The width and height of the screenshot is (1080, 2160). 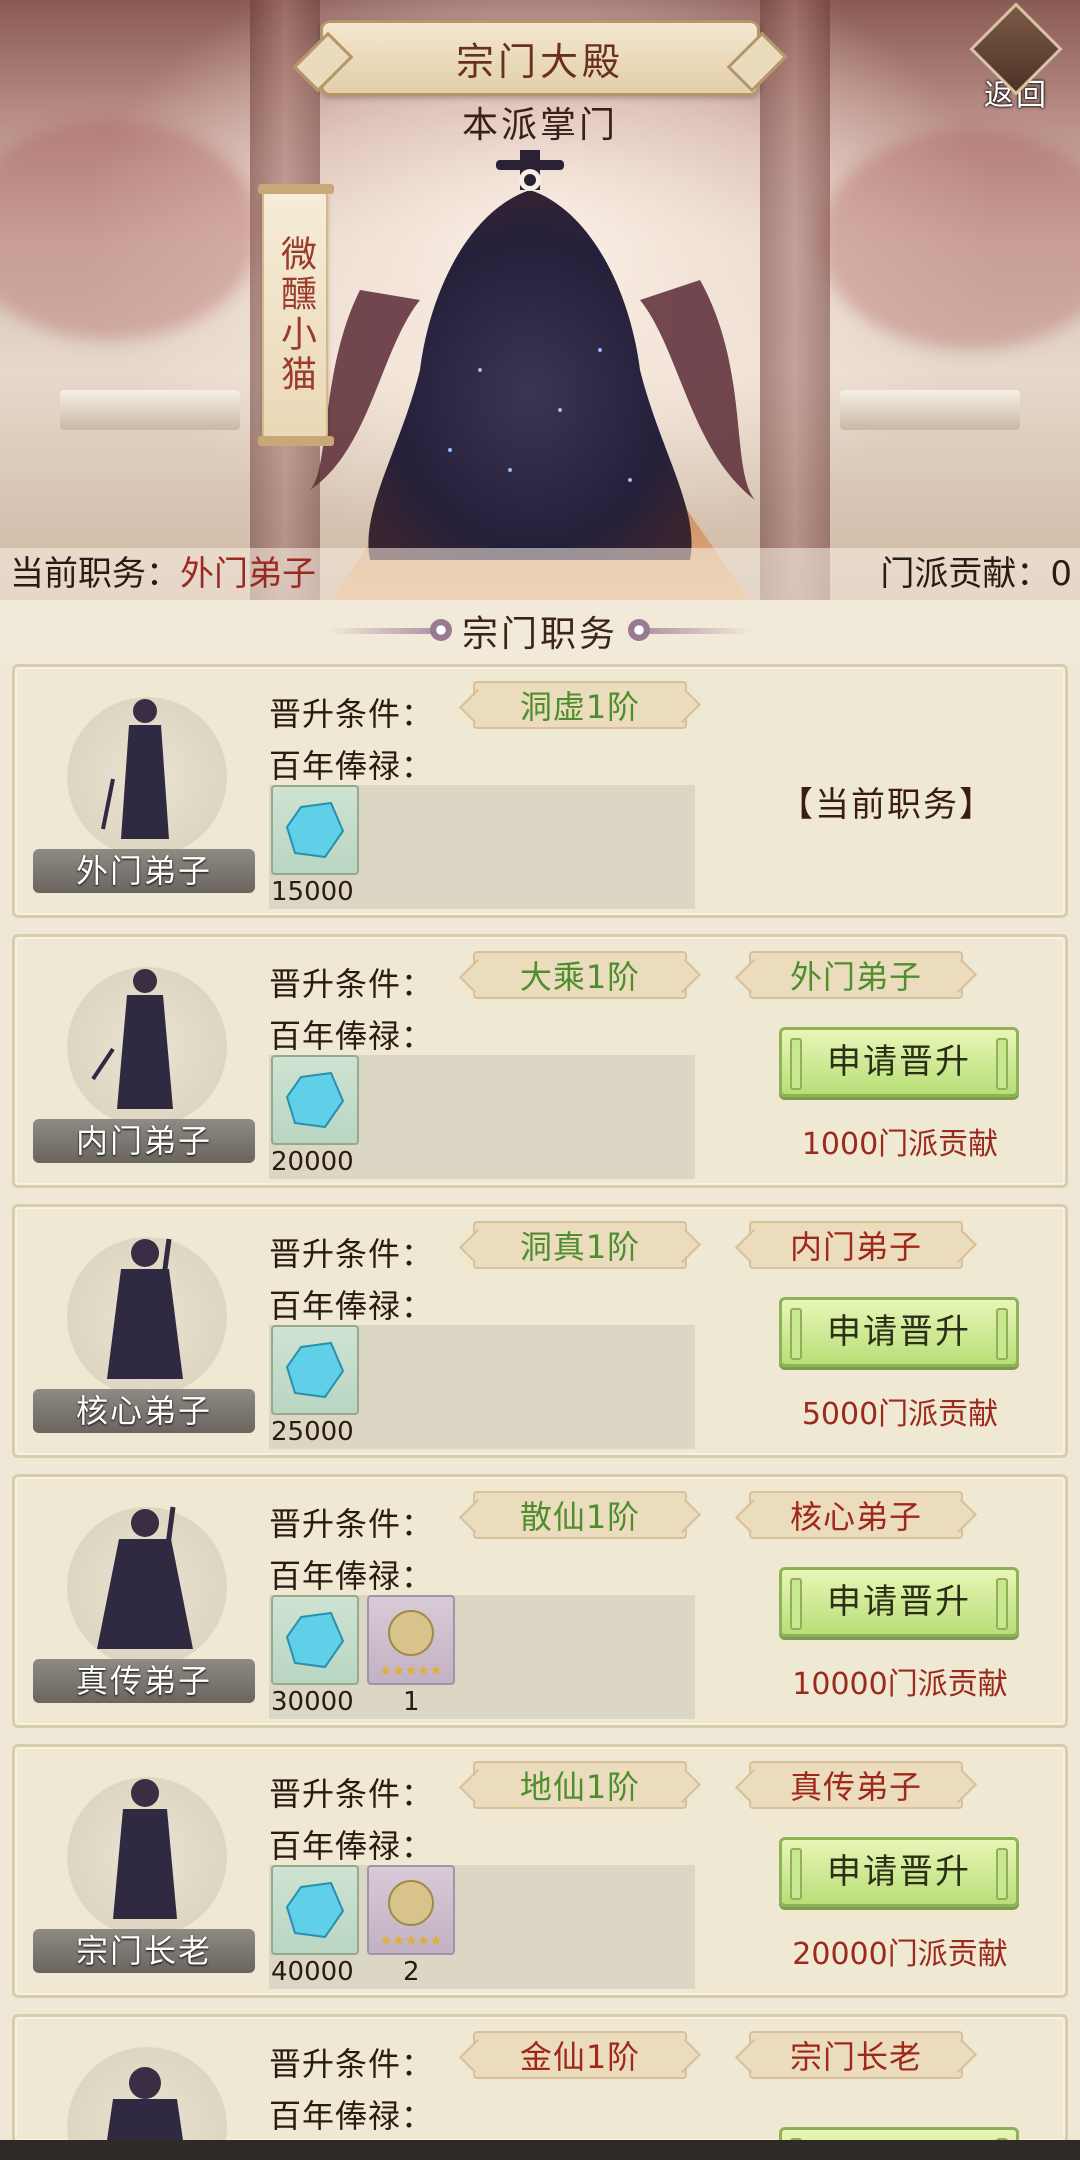 I want to click on rank-portrait: 宗门长老, so click(x=144, y=1874).